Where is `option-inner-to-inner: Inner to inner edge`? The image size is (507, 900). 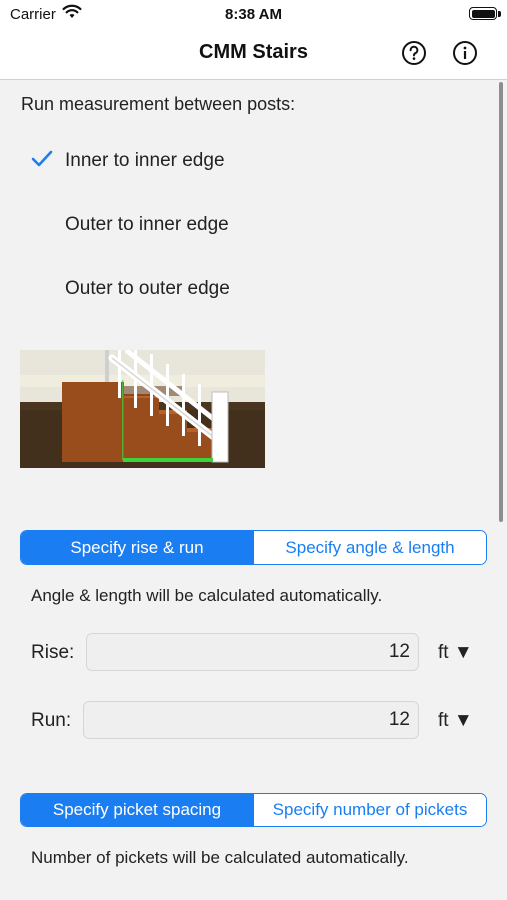 option-inner-to-inner: Inner to inner edge is located at coordinates (247, 160).